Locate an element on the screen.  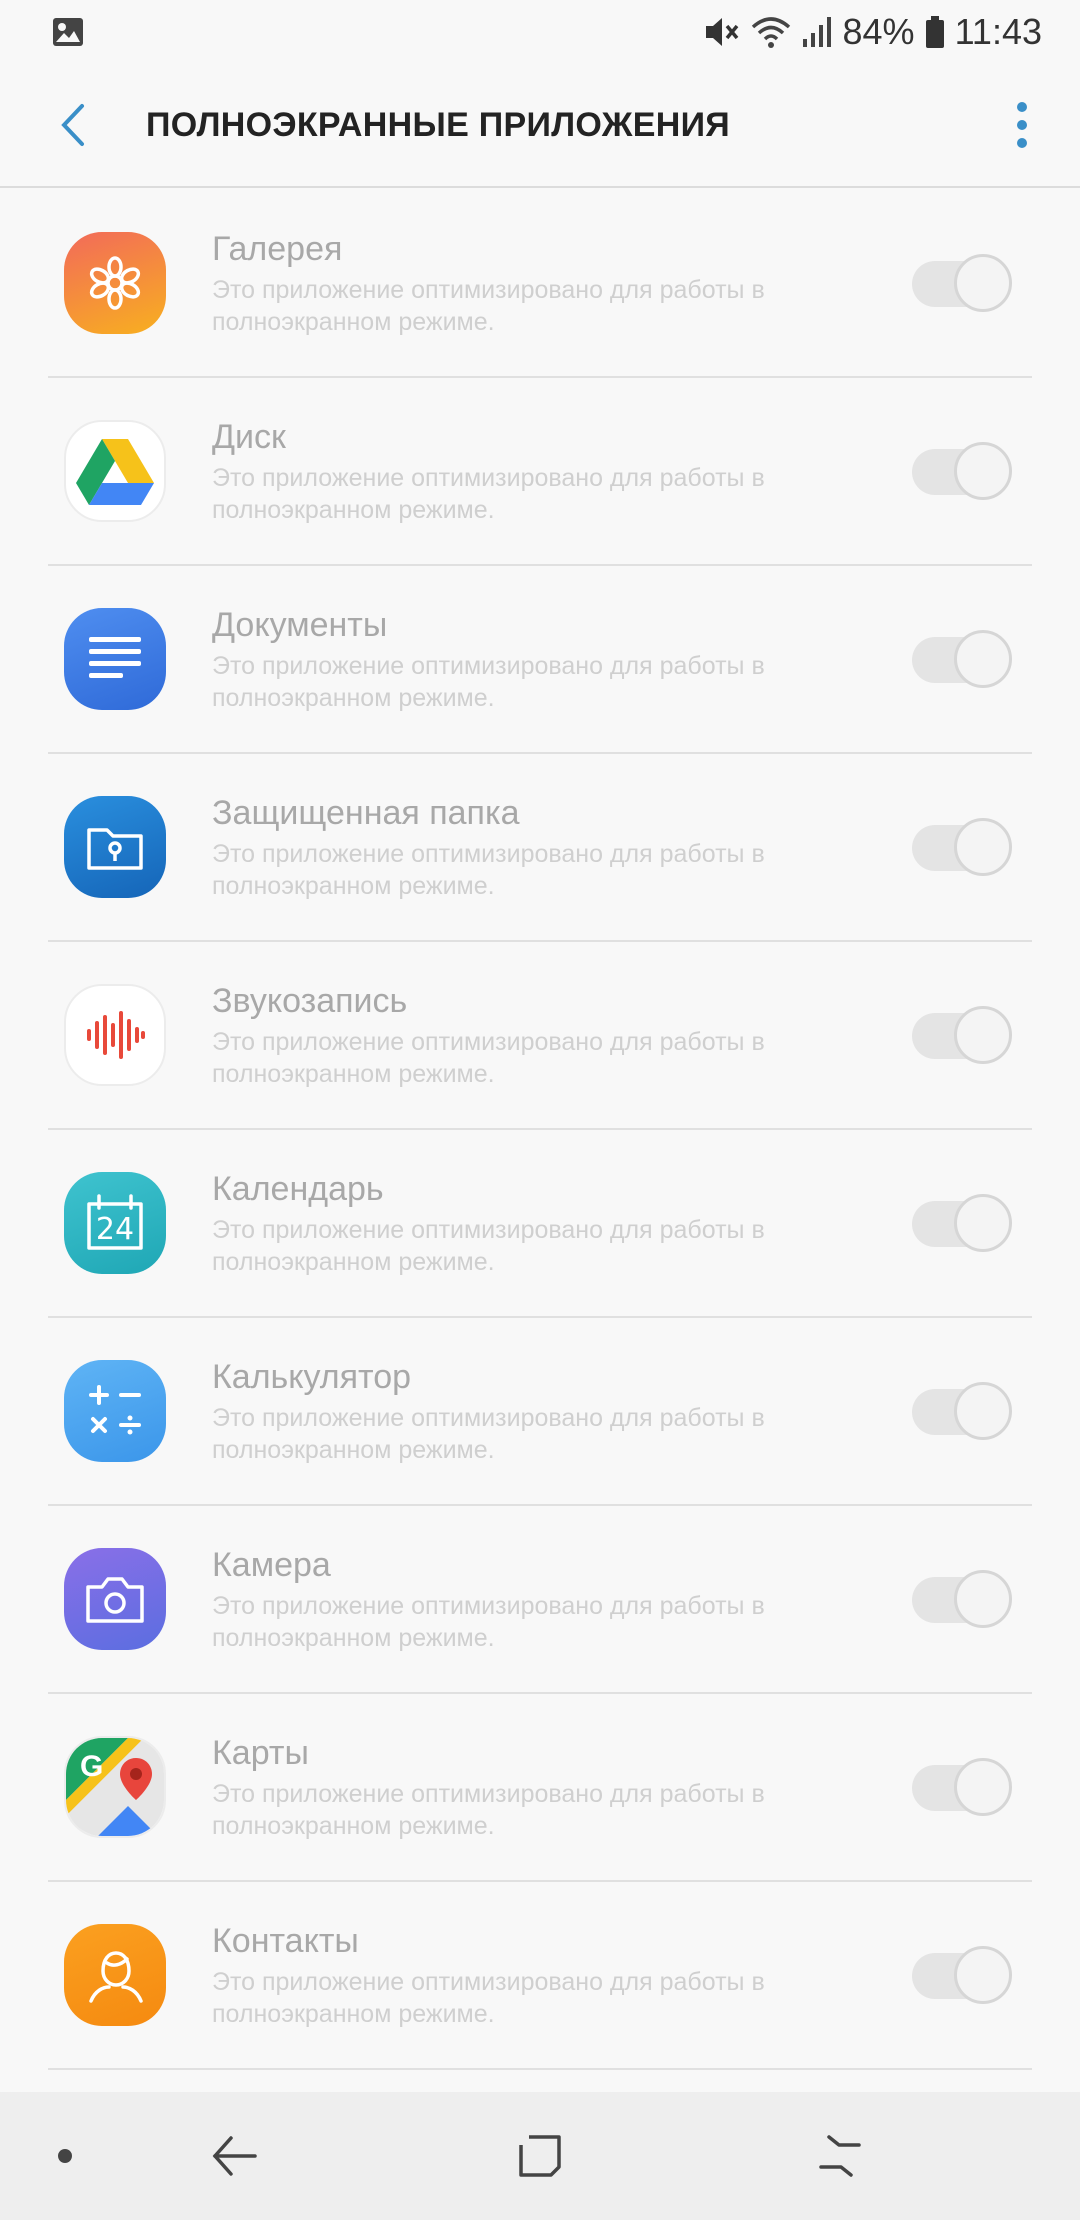
nav-dot-button is located at coordinates (65, 2156).